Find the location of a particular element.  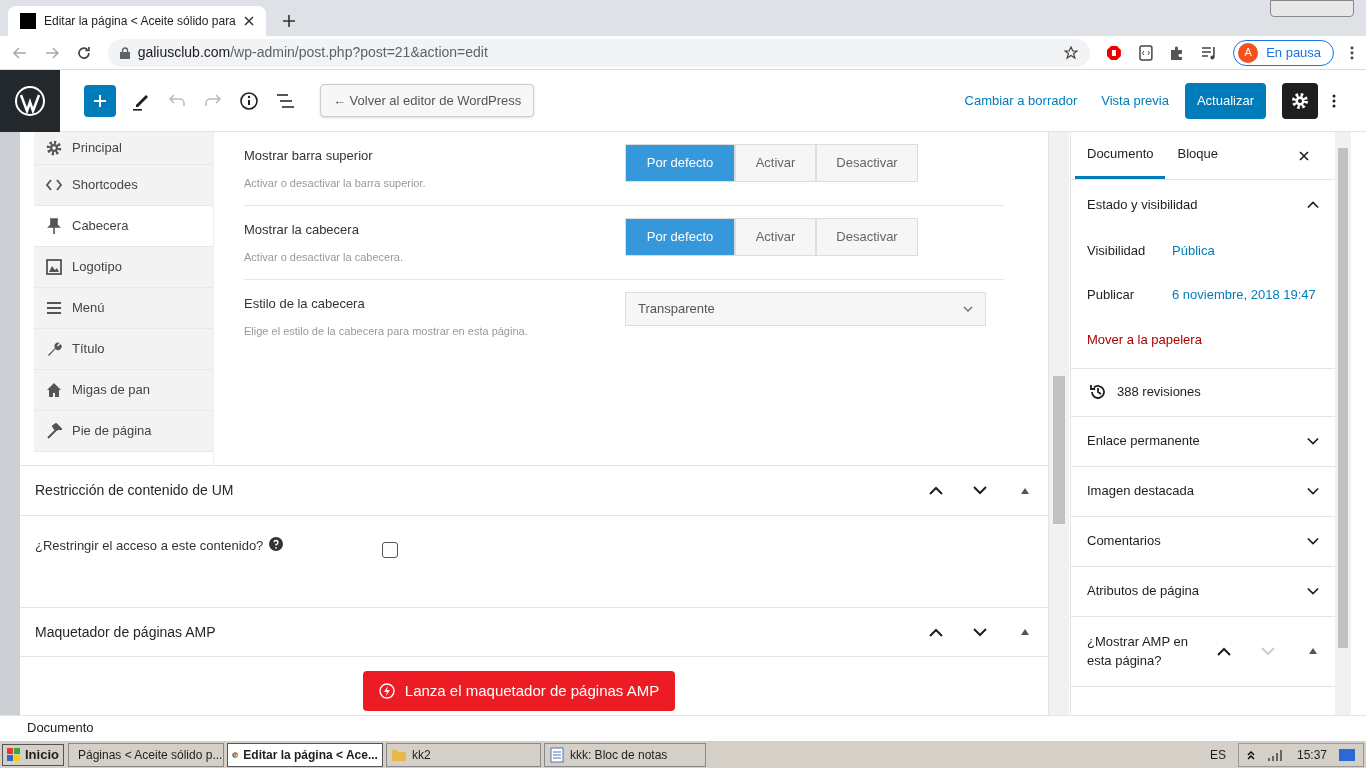

header-link: Vista previa is located at coordinates (1135, 100).